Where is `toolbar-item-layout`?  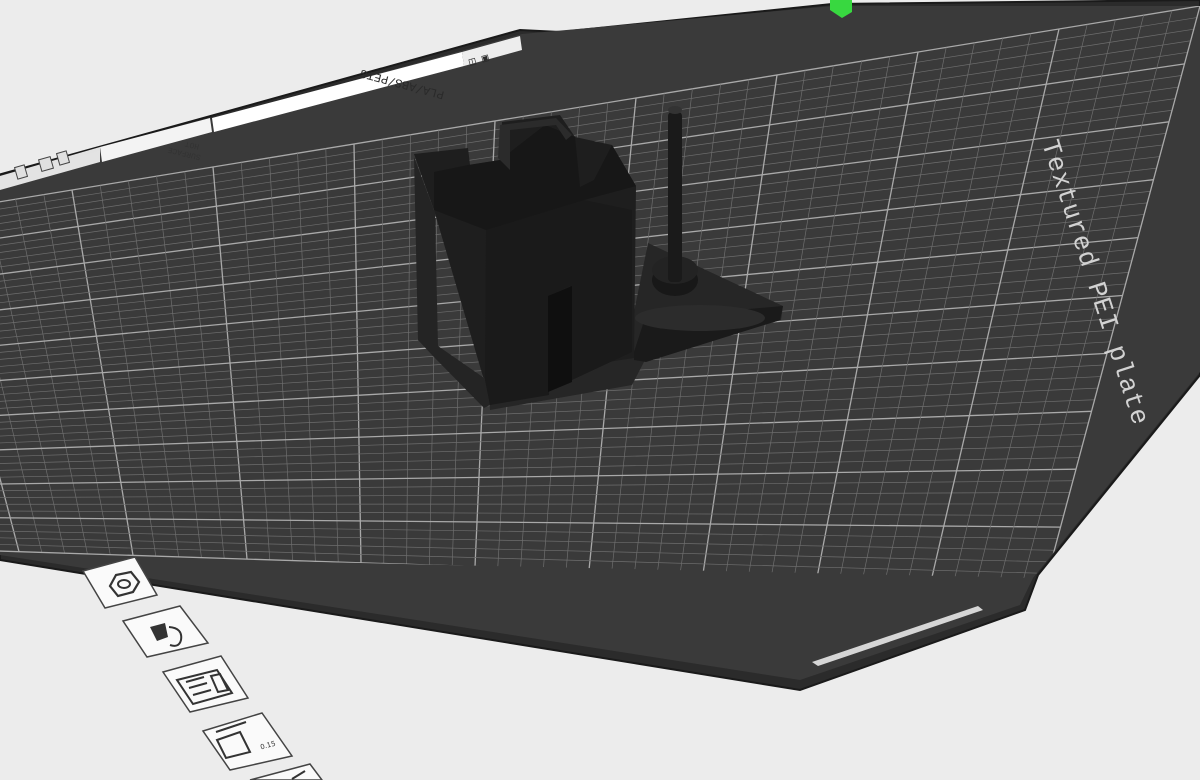 toolbar-item-layout is located at coordinates (205, 684).